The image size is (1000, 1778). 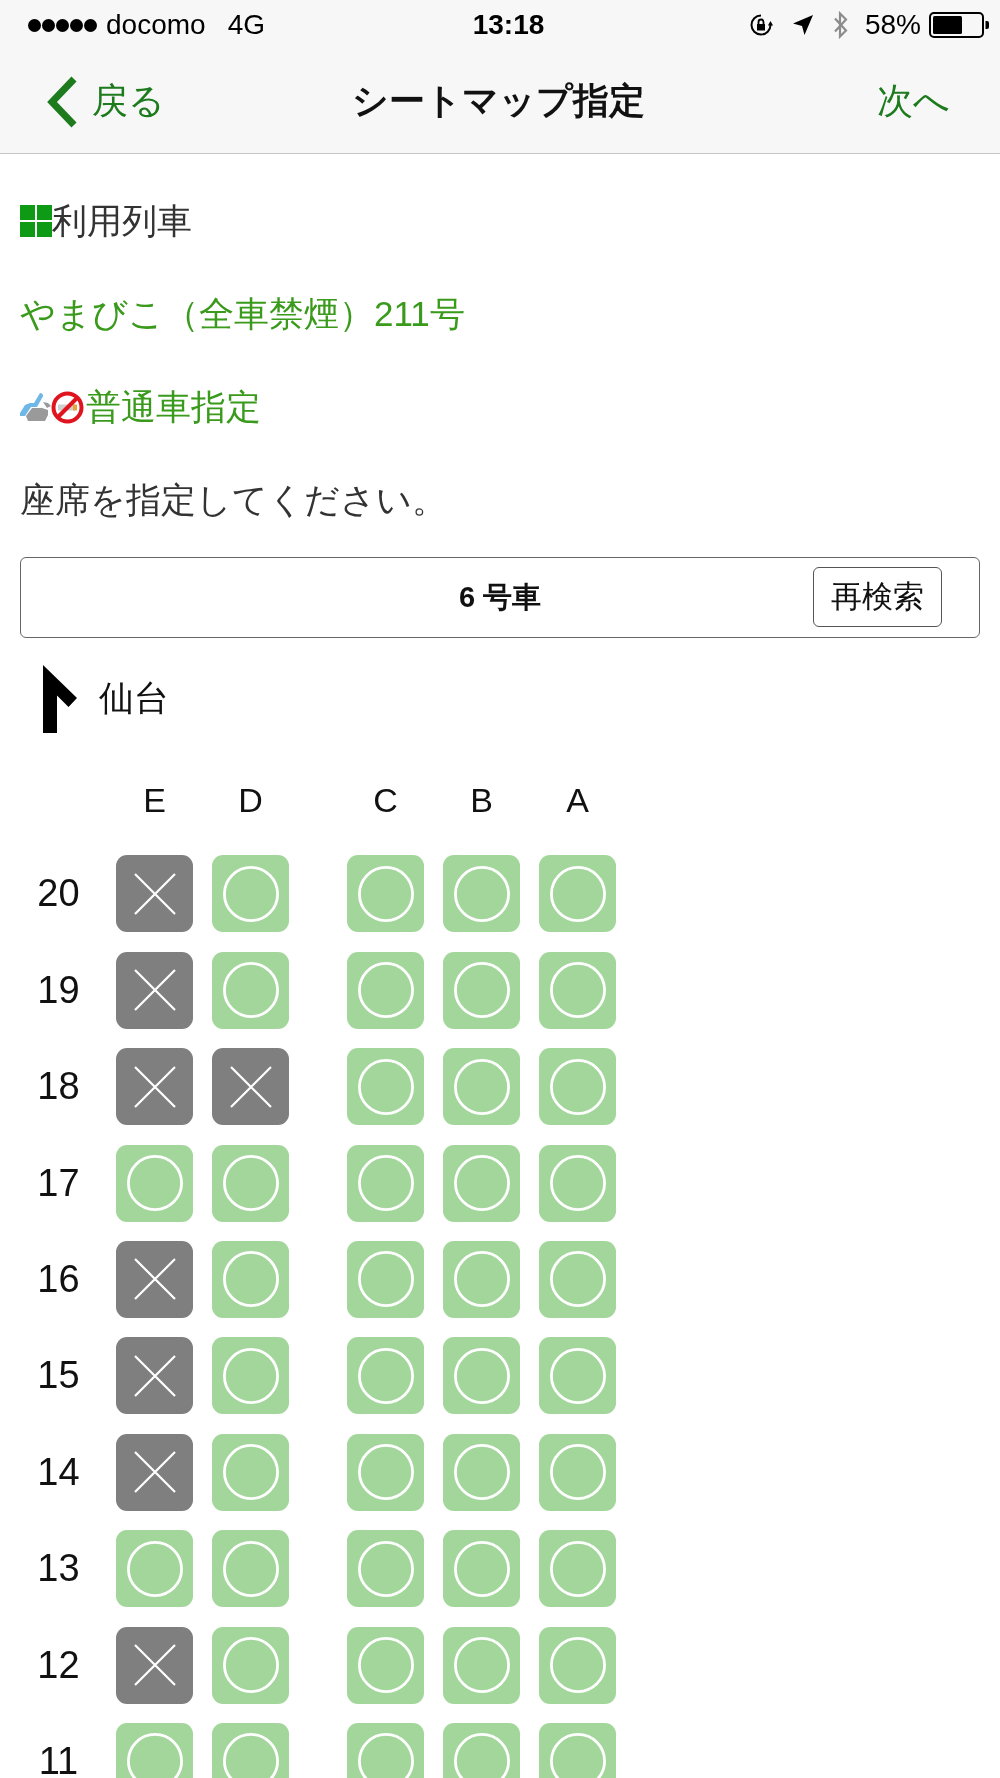 I want to click on seat-icon, so click(x=35, y=407).